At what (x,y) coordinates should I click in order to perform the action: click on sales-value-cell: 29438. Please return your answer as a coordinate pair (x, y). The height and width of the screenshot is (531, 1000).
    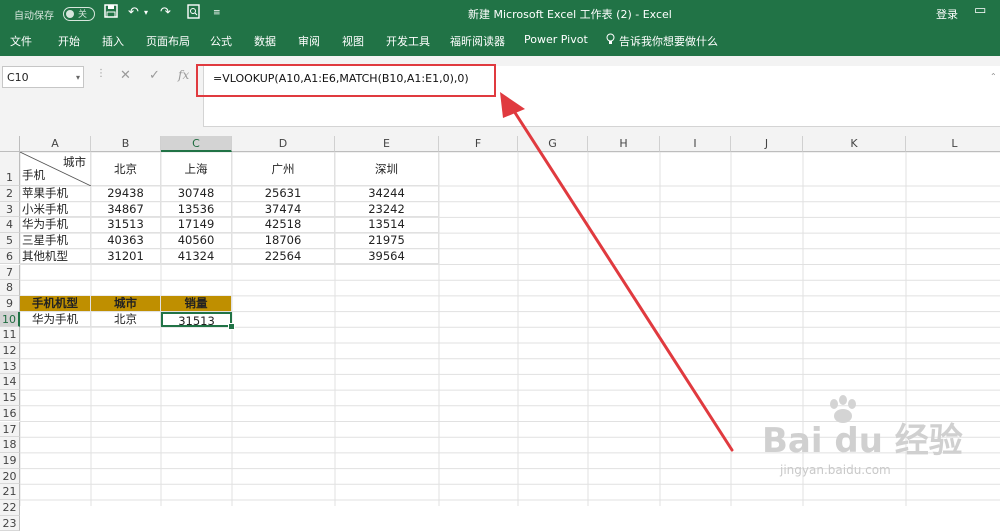
    Looking at the image, I should click on (126, 194).